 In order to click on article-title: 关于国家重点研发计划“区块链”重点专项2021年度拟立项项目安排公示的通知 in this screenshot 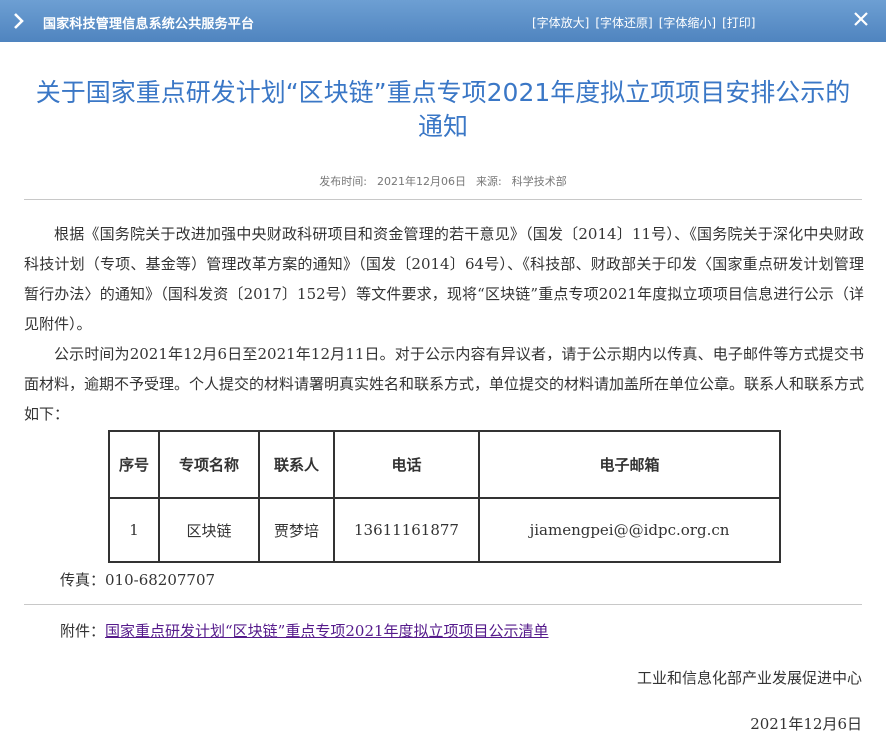, I will do `click(443, 109)`.